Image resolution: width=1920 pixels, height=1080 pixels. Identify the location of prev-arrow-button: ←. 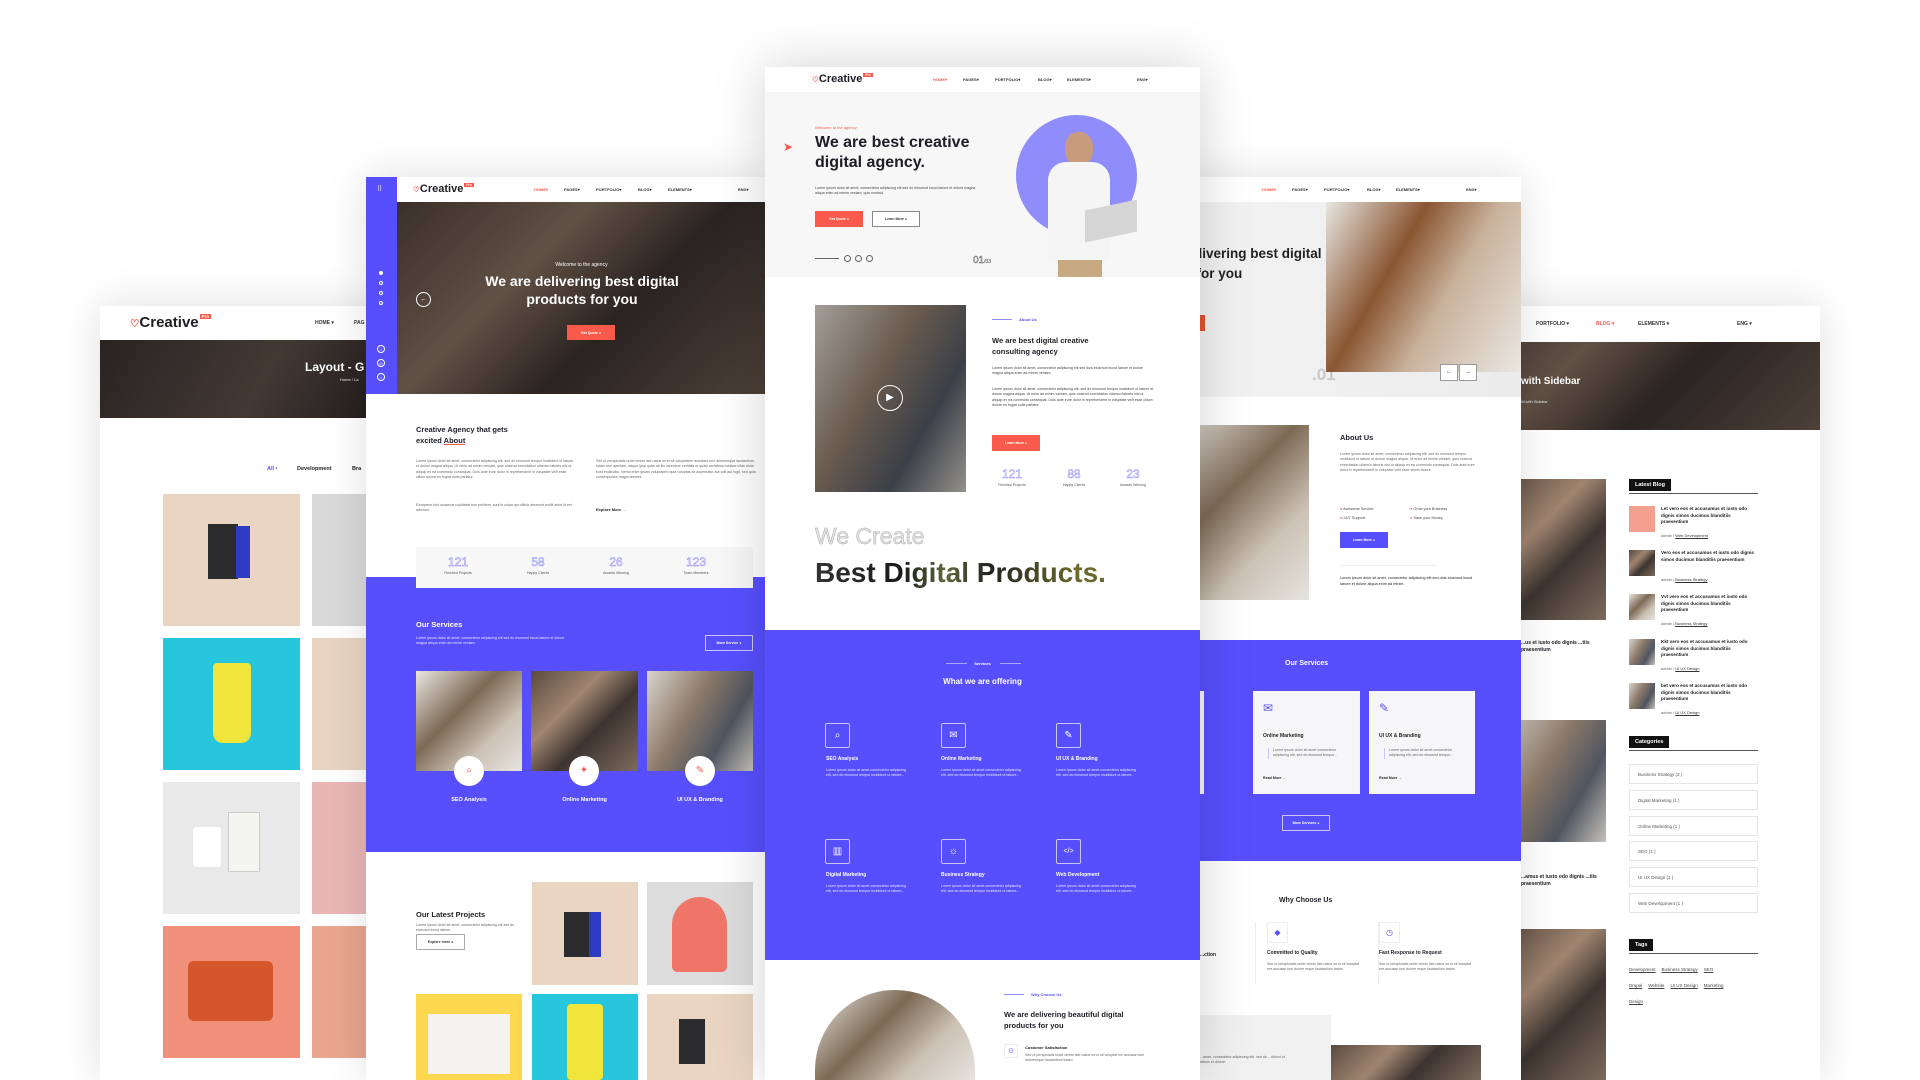
(1449, 372).